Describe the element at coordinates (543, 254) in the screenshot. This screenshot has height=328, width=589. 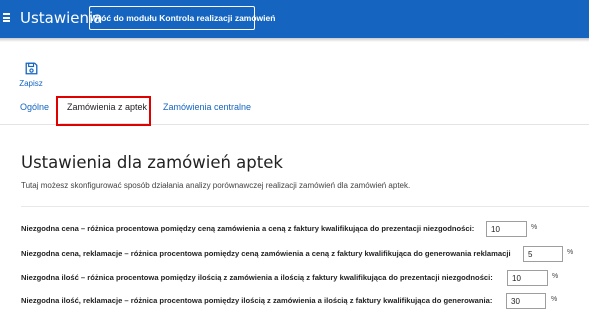
I see `price-complaint-input` at that location.